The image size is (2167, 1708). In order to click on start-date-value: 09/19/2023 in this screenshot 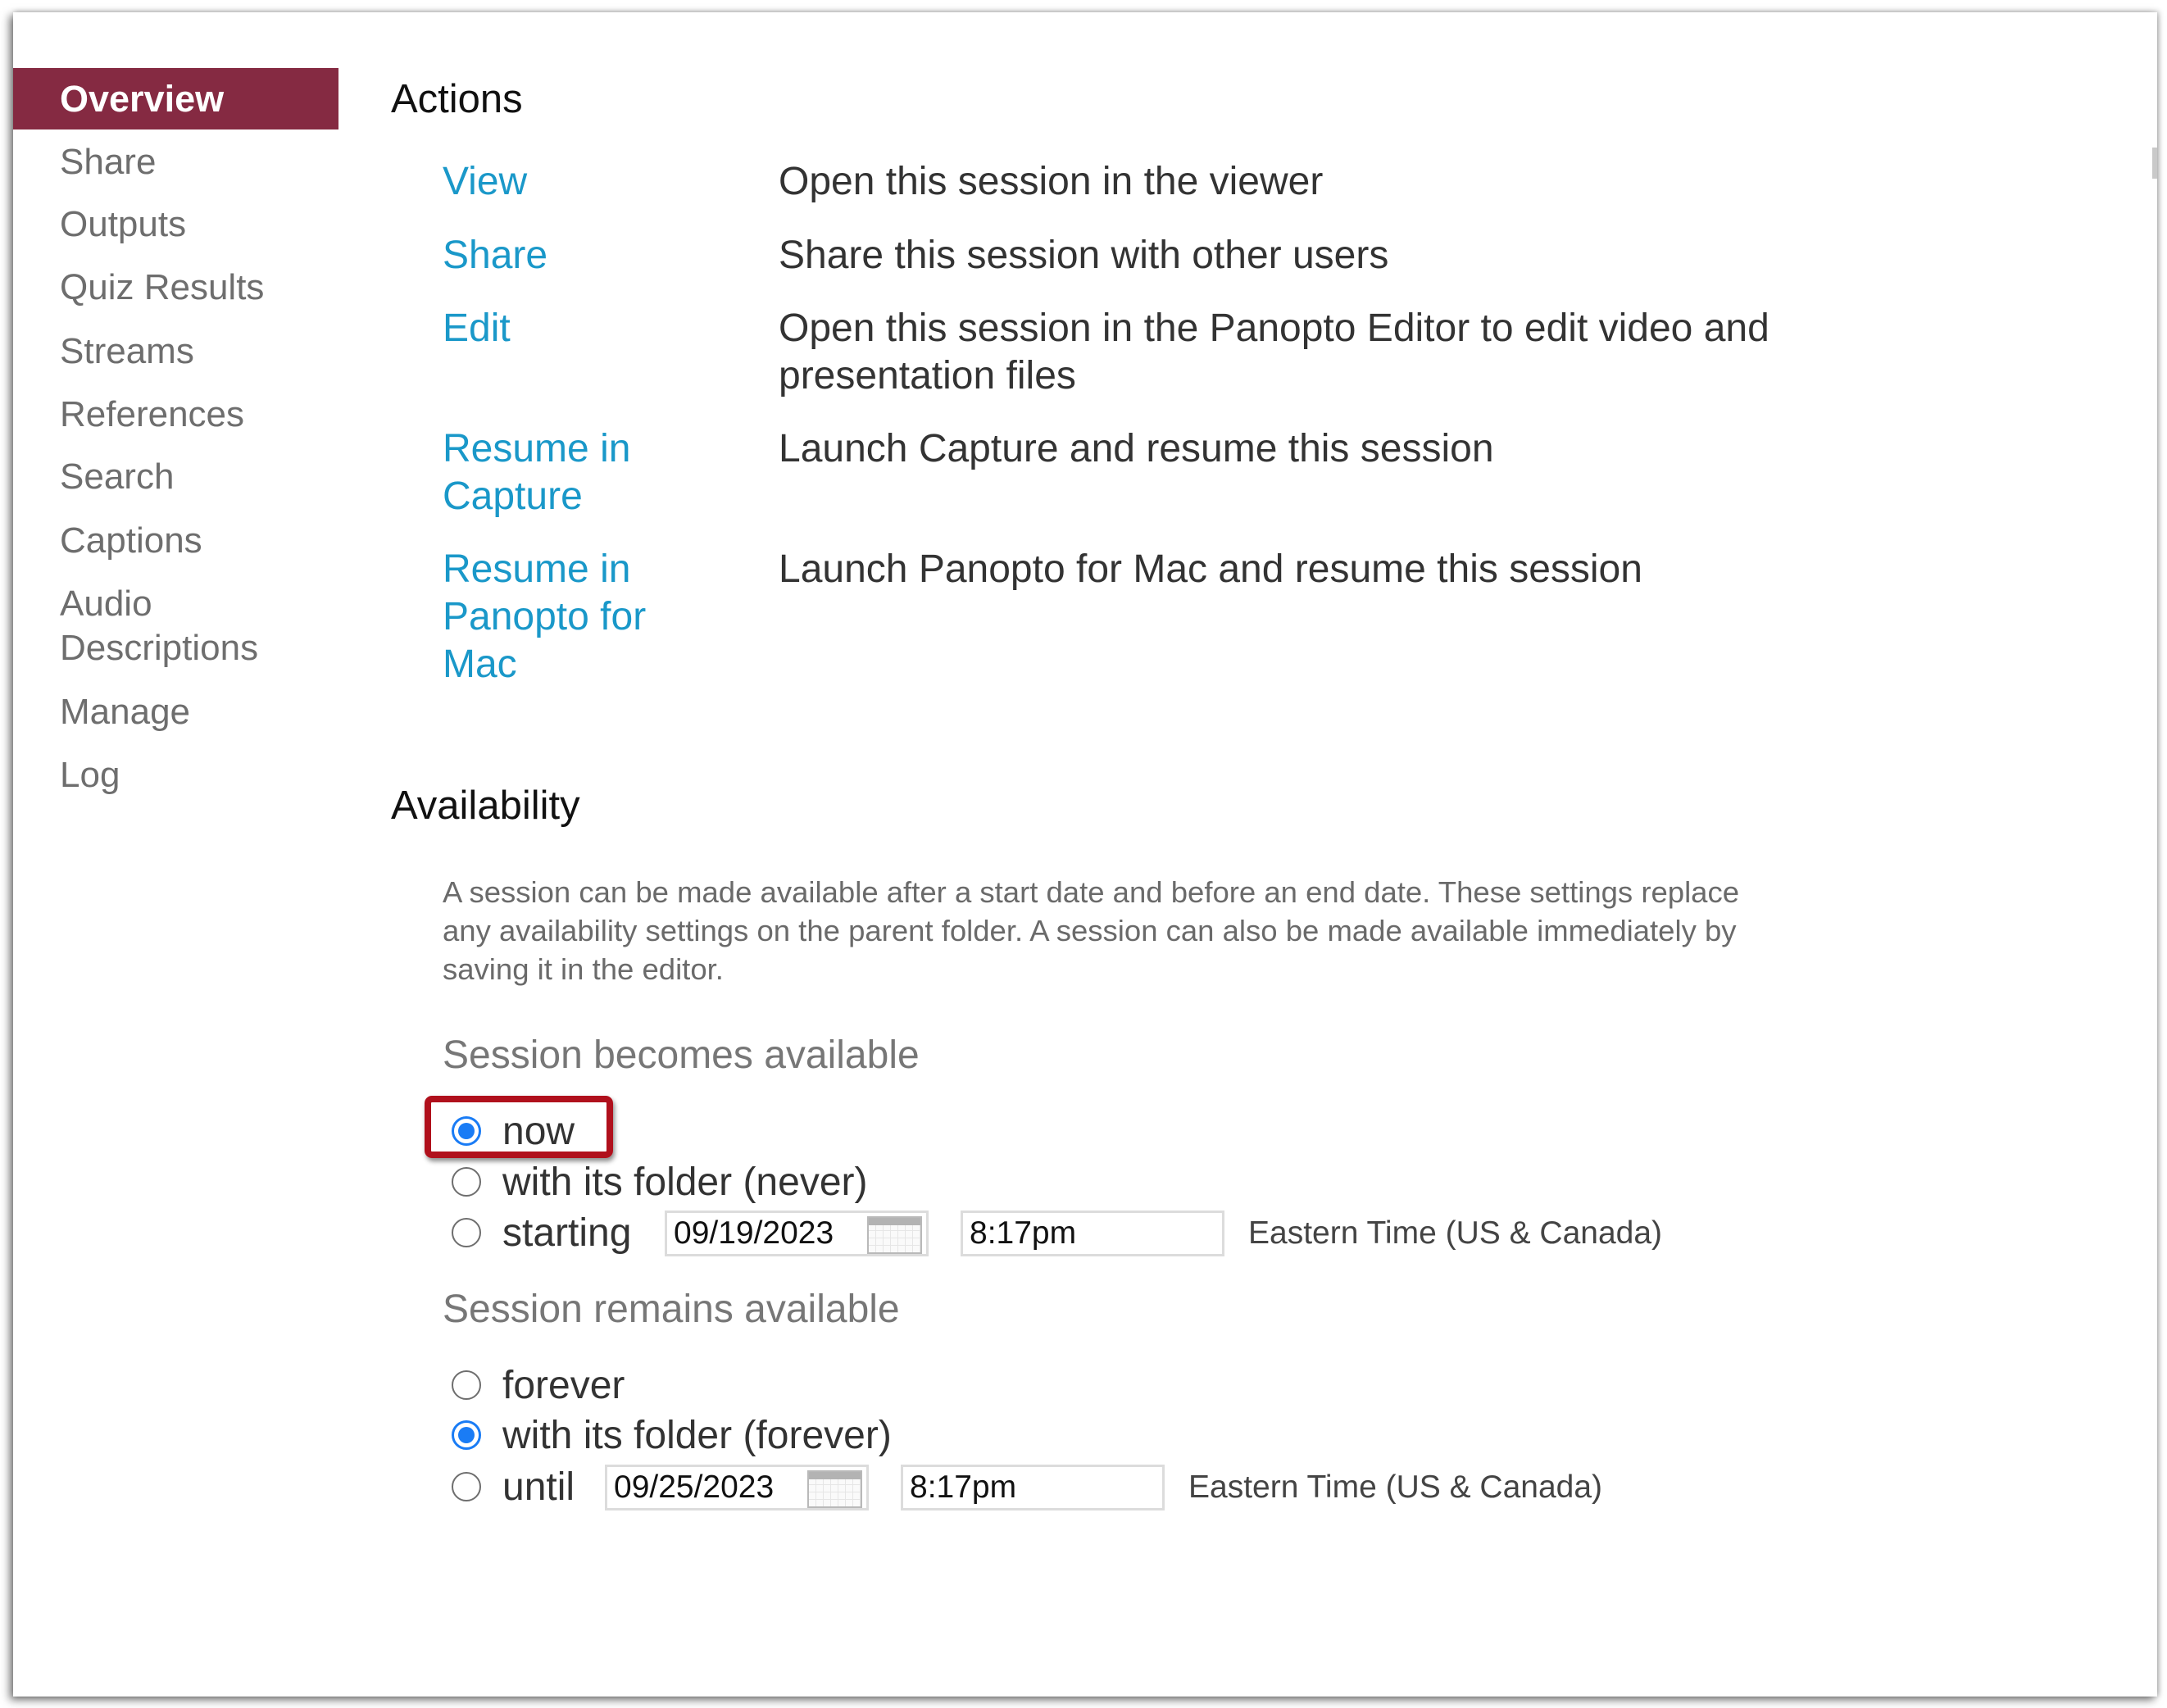, I will do `click(754, 1233)`.